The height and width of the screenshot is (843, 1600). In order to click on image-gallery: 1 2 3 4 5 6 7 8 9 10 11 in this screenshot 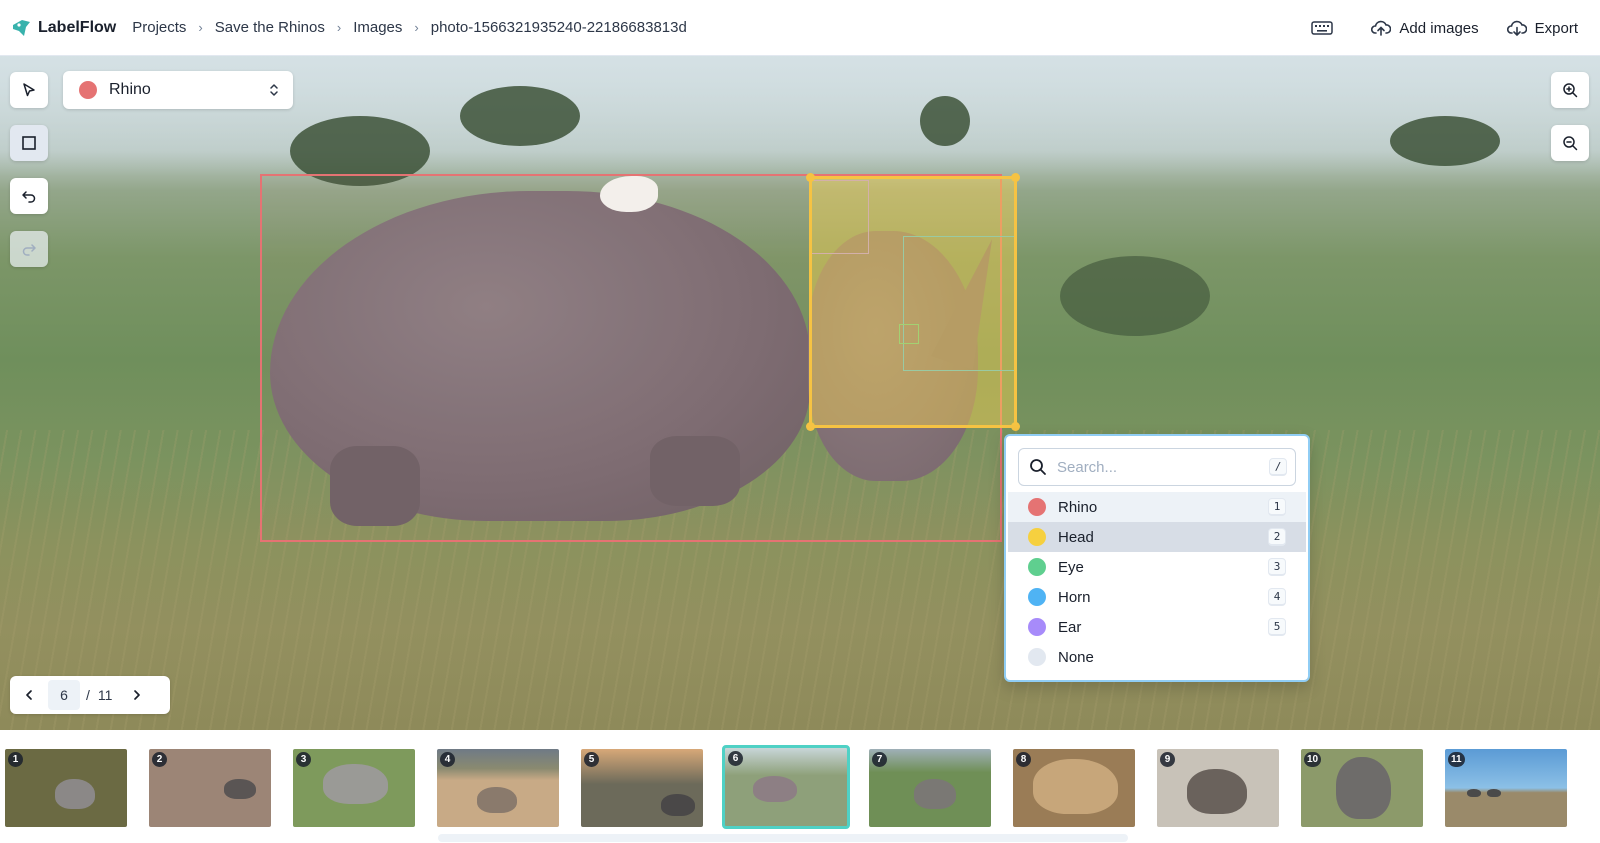, I will do `click(800, 786)`.